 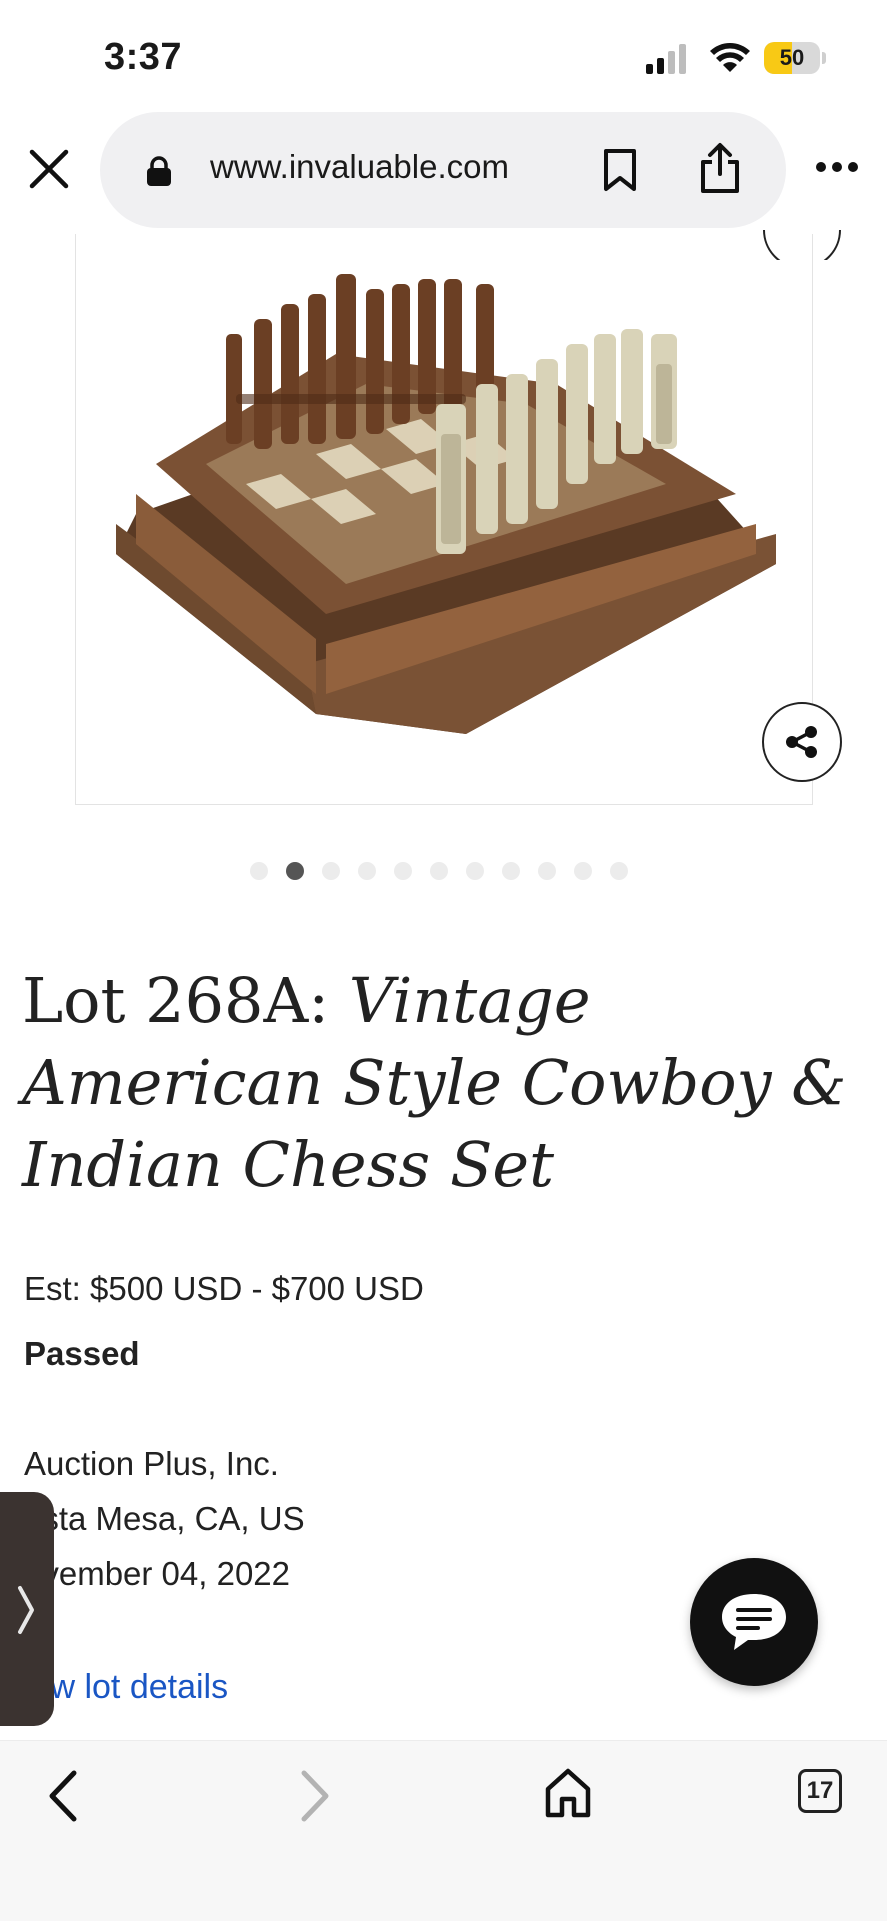 I want to click on battery-icon: 50, so click(x=795, y=58).